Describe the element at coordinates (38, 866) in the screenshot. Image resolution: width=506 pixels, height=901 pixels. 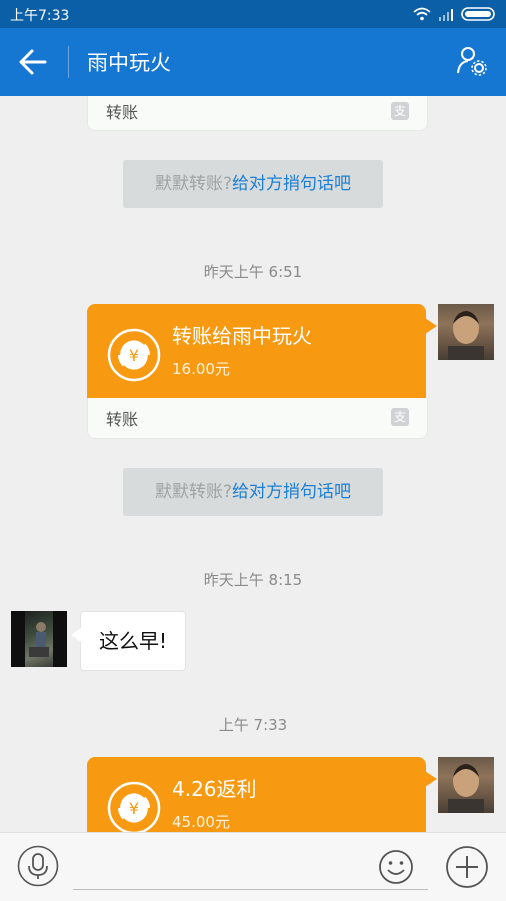
I see `microphone-icon` at that location.